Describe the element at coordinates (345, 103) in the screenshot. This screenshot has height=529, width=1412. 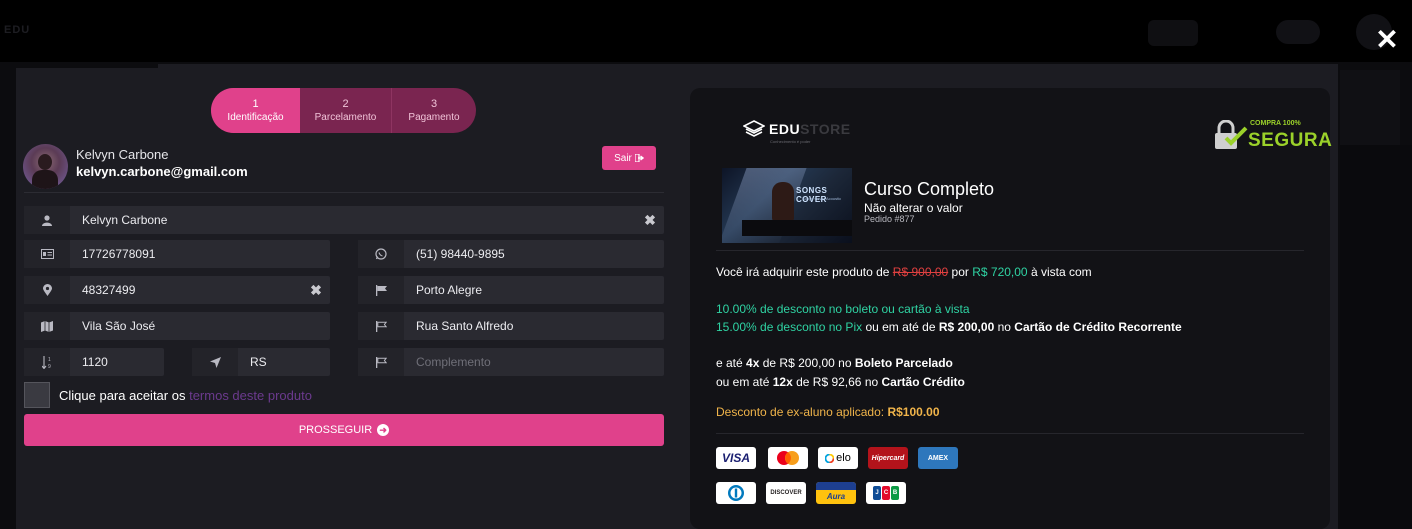
I see `step-number: 2` at that location.